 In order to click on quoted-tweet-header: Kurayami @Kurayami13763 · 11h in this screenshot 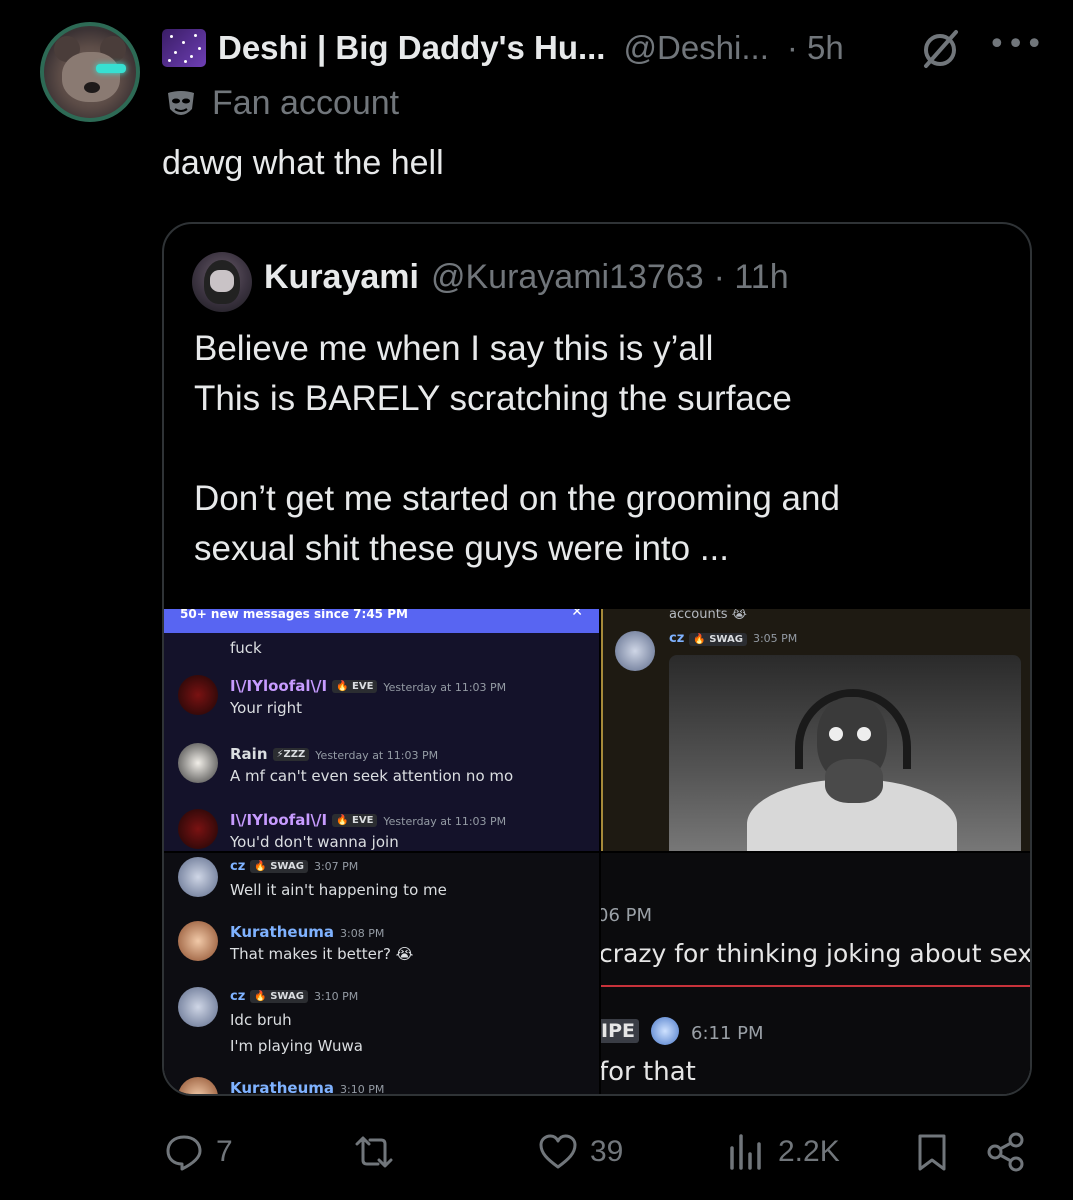, I will do `click(526, 277)`.